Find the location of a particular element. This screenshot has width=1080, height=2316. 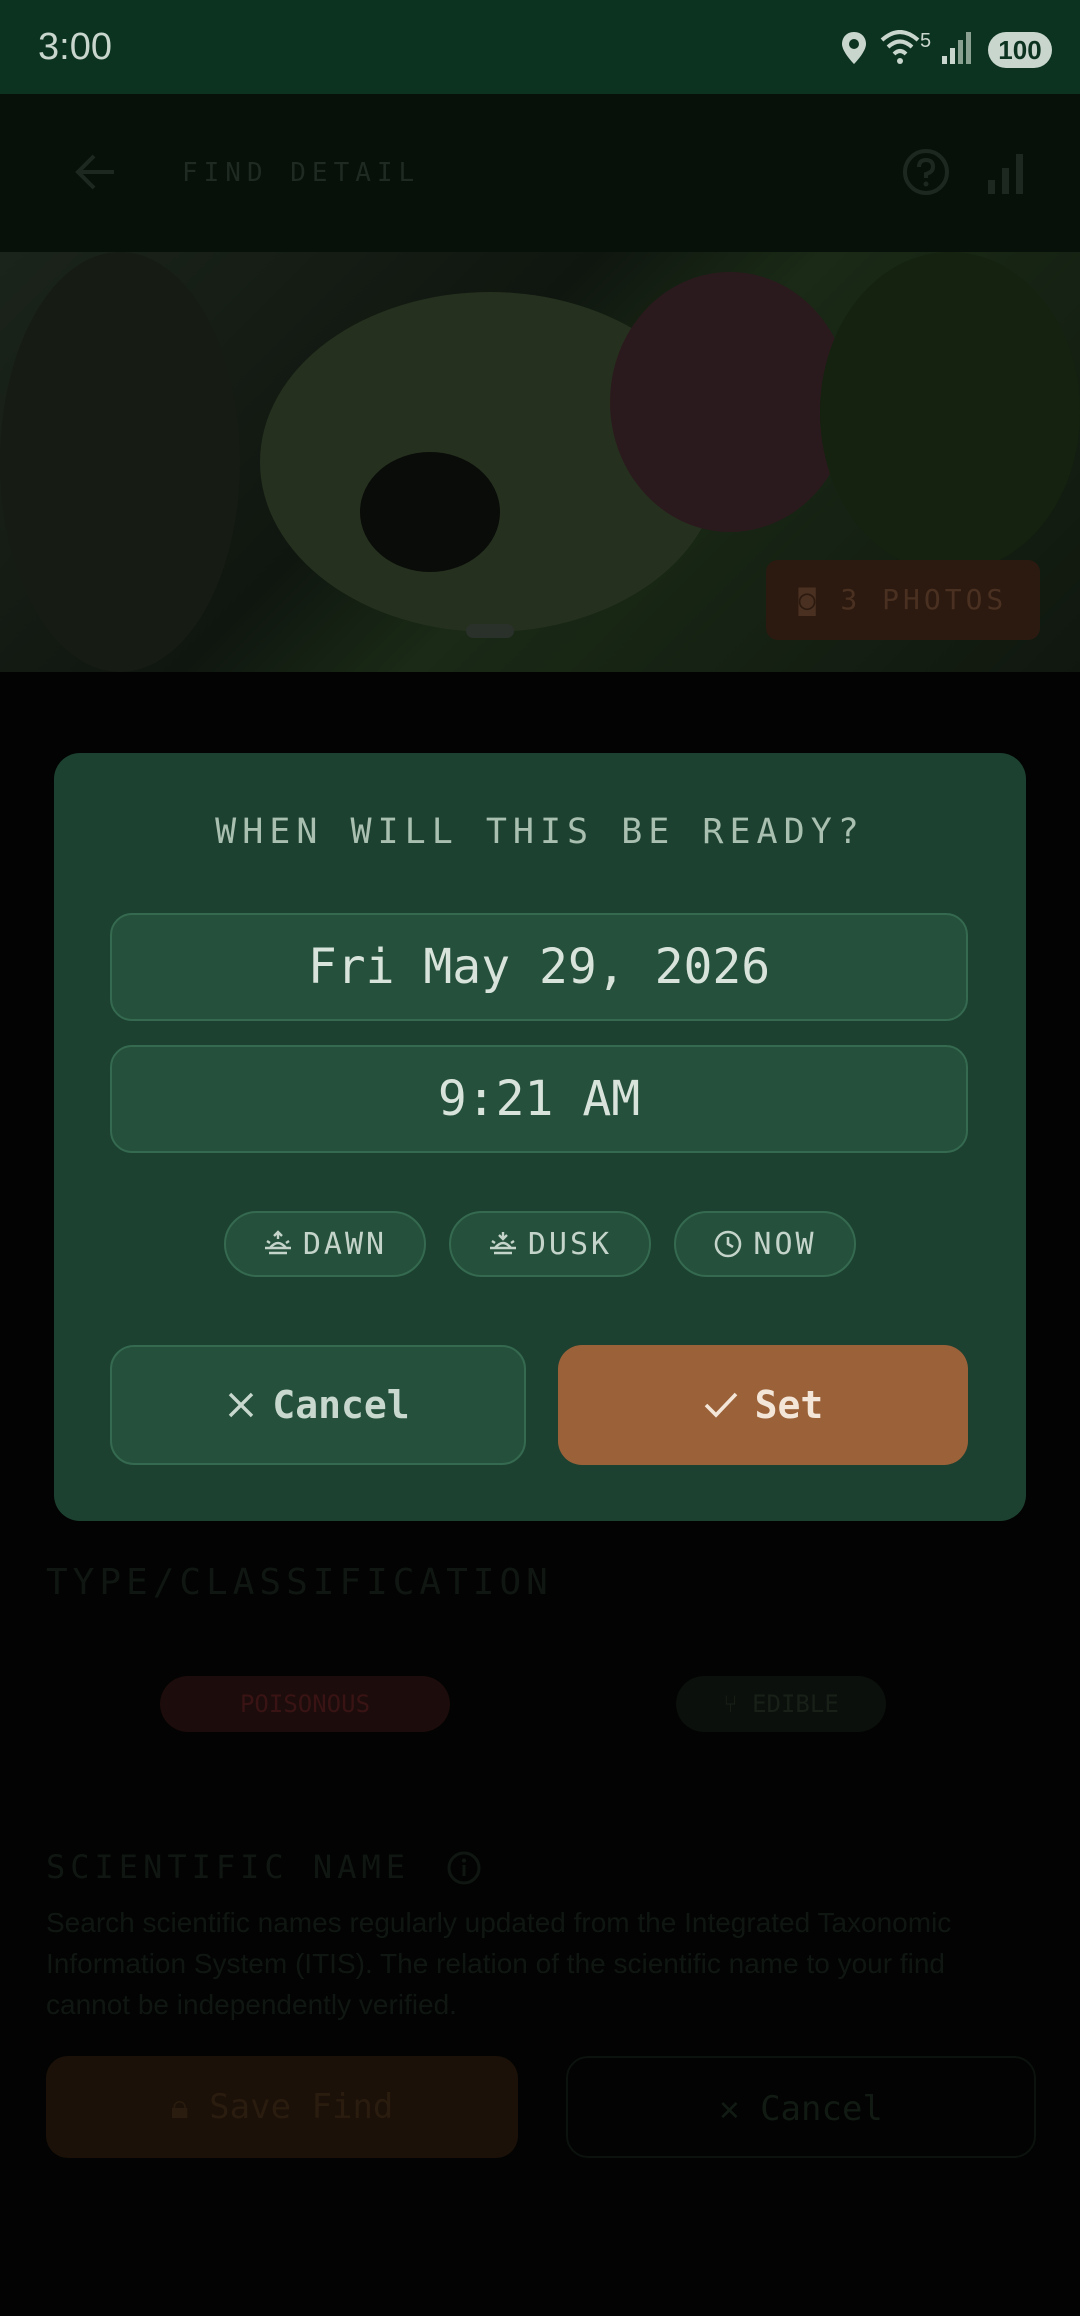

poisonous-chip: POISONOUS is located at coordinates (305, 1704).